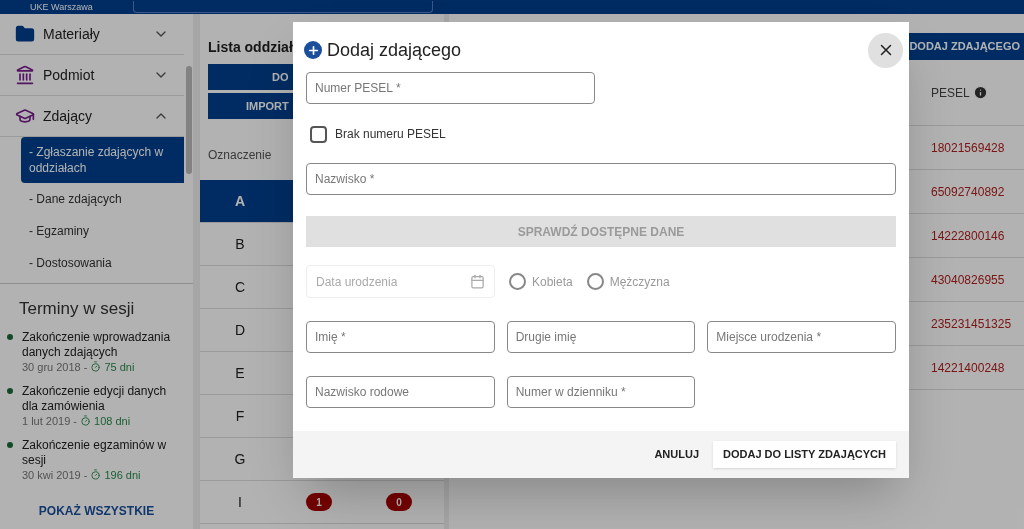 The height and width of the screenshot is (529, 1024). Describe the element at coordinates (102, 160) in the screenshot. I see `sidebar-subitem: - Zgłaszanie zdających w oddziałach` at that location.